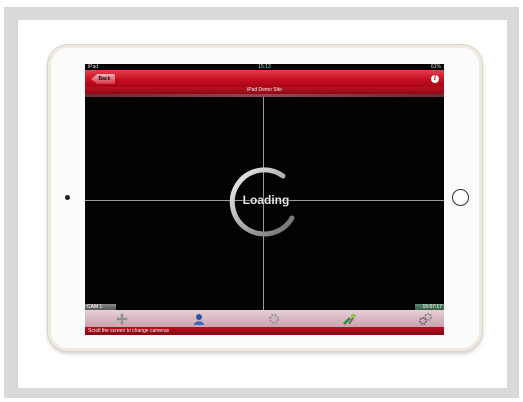 The width and height of the screenshot is (523, 402). I want to click on tools-icon, so click(349, 318).